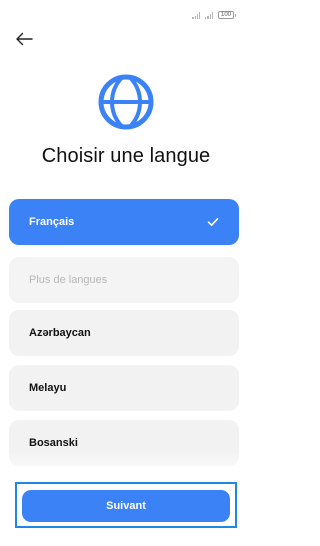  Describe the element at coordinates (124, 280) in the screenshot. I see `more-languages-option: Plus de langues` at that location.